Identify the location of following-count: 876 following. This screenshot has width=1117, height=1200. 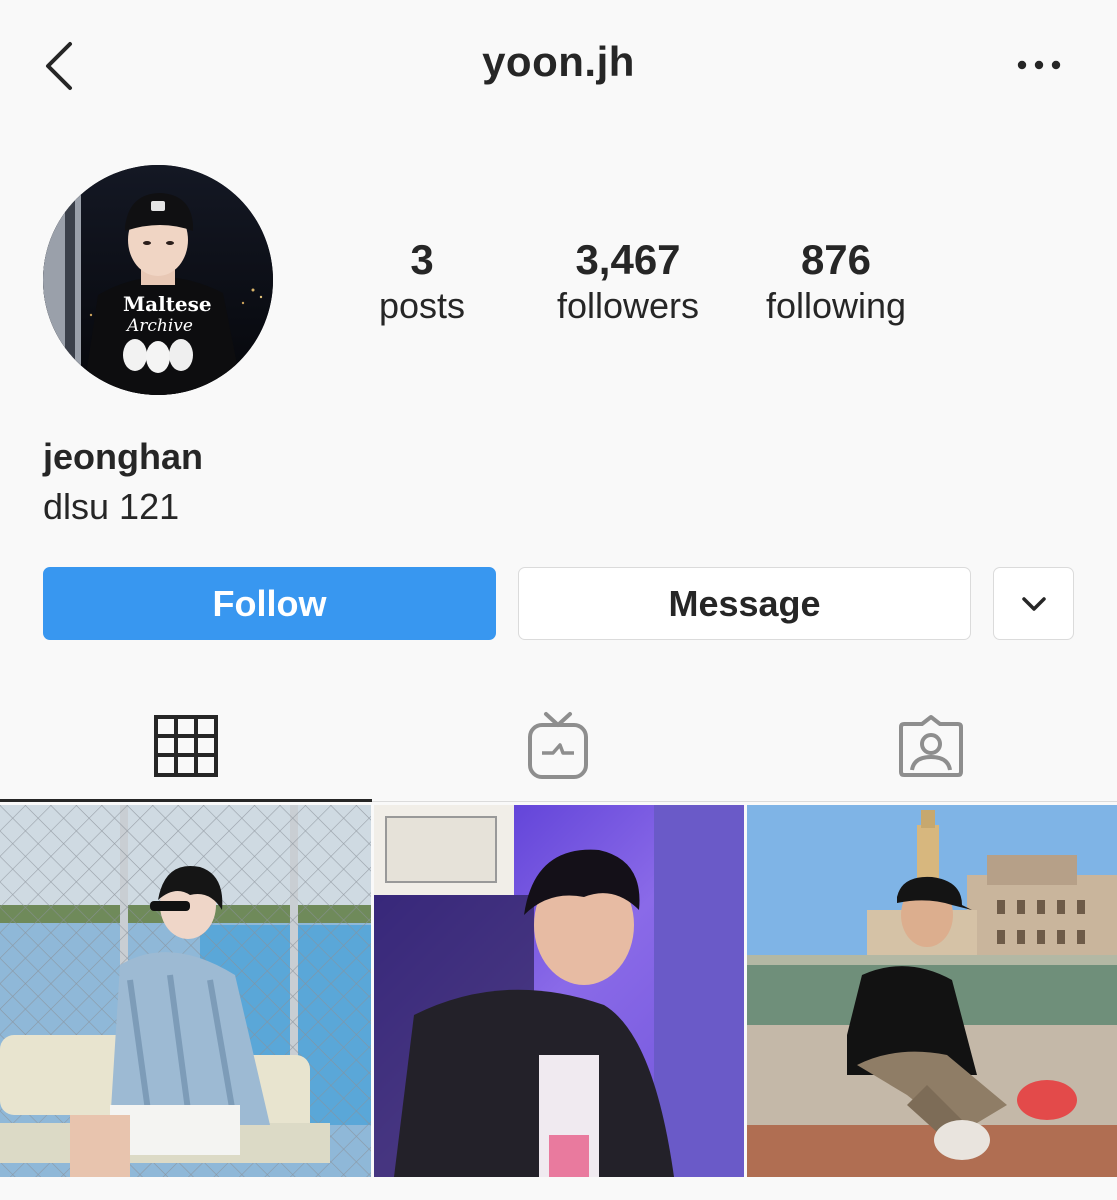
(836, 282).